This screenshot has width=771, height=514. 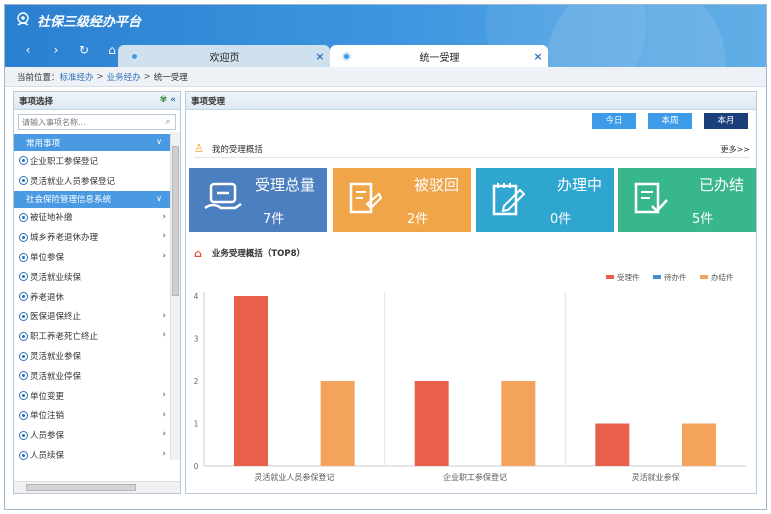 What do you see at coordinates (64, 238) in the screenshot?
I see `item-label: 城乡养老退休办理` at bounding box center [64, 238].